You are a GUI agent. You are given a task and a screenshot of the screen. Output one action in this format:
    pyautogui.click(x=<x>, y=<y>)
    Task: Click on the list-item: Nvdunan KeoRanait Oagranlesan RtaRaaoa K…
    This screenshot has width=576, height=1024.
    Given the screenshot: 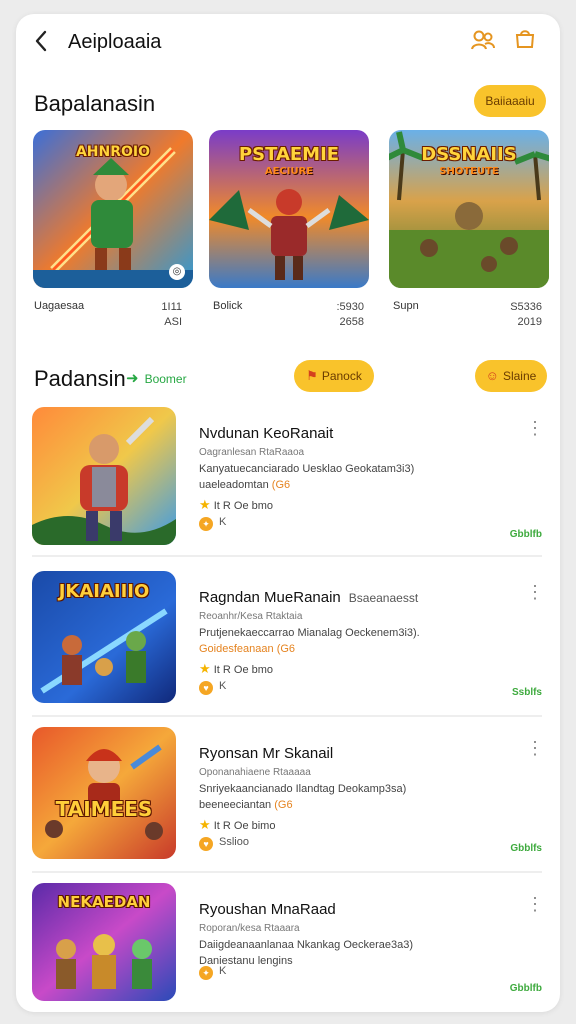 What is the action you would take?
    pyautogui.click(x=288, y=487)
    